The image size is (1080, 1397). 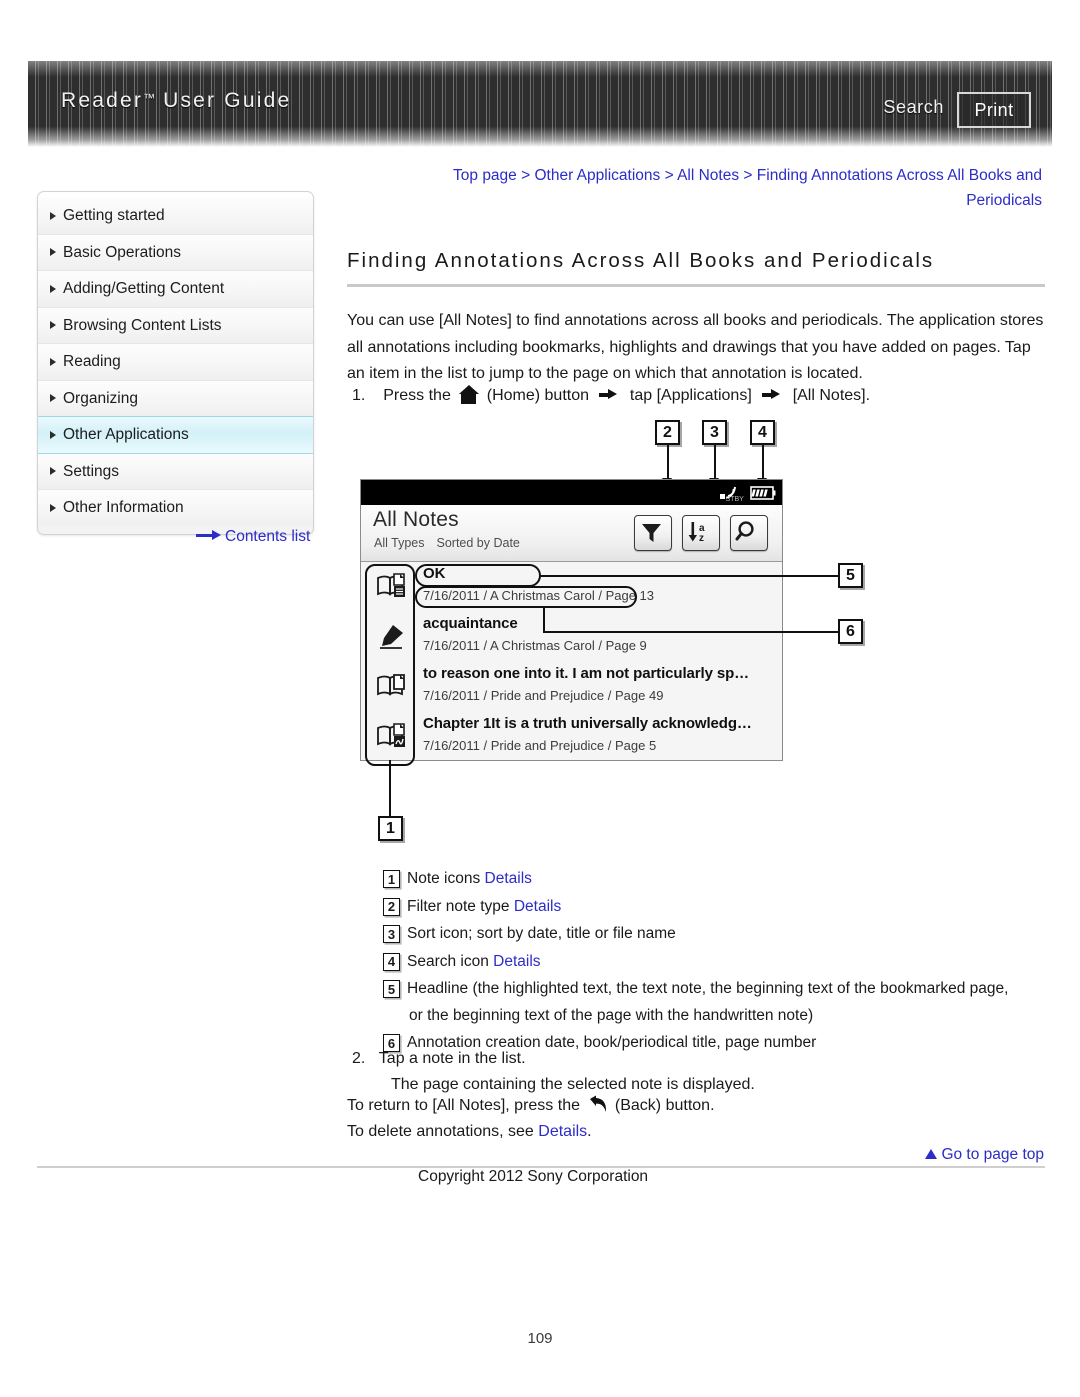 I want to click on breadcrumb-item-top-page: Top page, so click(x=485, y=175).